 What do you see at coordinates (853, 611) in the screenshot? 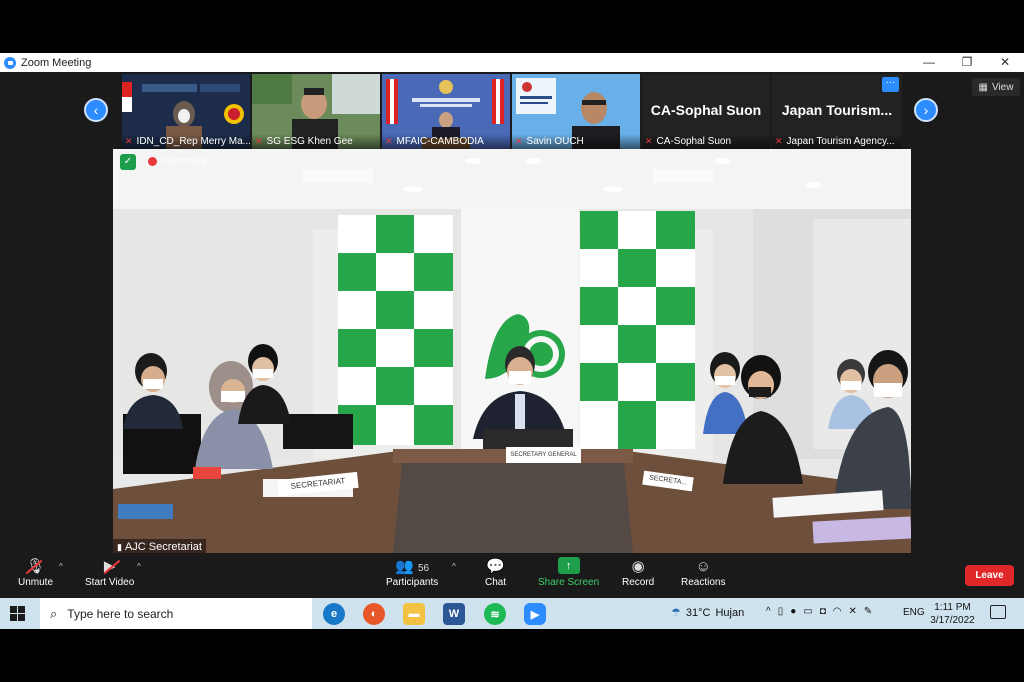
I see `volume-muted-icon: ✕` at bounding box center [853, 611].